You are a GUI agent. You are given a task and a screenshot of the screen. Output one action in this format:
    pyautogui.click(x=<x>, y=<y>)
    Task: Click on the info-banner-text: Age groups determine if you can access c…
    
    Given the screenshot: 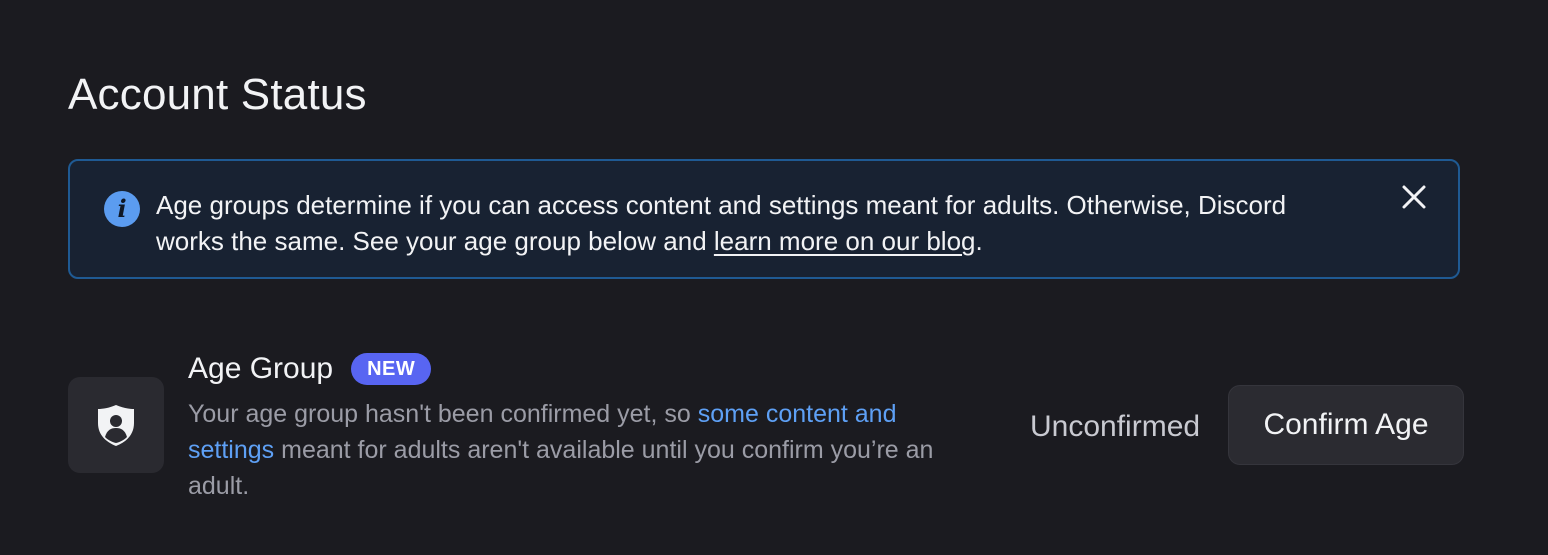 What is the action you would take?
    pyautogui.click(x=756, y=223)
    